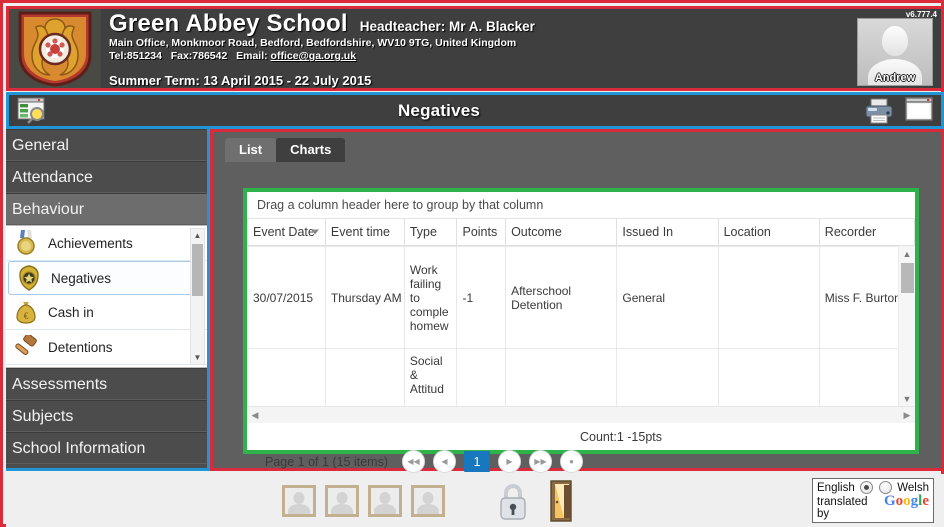 This screenshot has height=527, width=944. Describe the element at coordinates (106, 384) in the screenshot. I see `sidebar-item-assessments: Assessments` at that location.